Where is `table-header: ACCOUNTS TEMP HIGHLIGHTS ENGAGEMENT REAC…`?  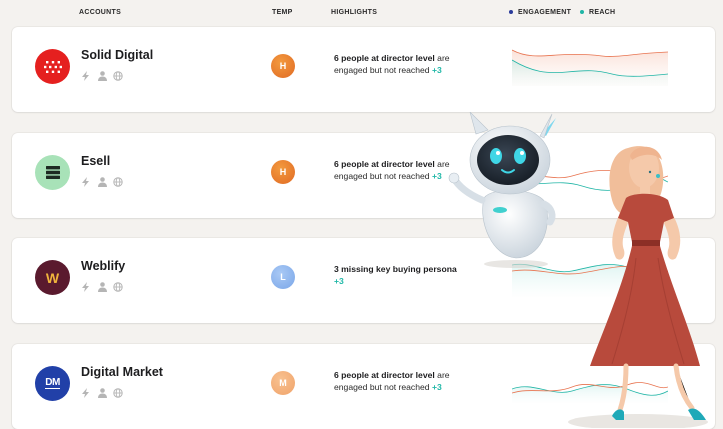 table-header: ACCOUNTS TEMP HIGHLIGHTS ENGAGEMENT REAC… is located at coordinates (361, 12).